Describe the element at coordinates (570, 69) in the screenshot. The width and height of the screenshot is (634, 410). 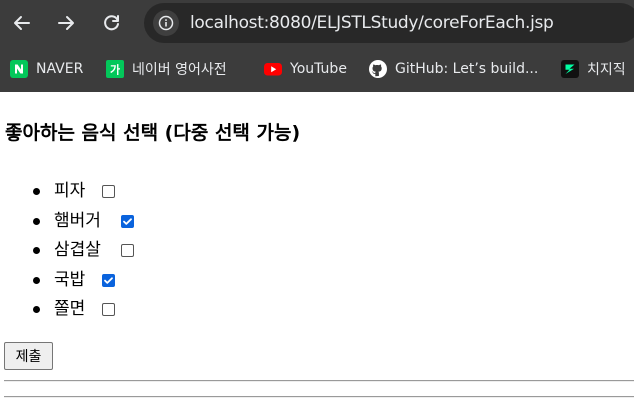
I see `chzzk-icon` at that location.